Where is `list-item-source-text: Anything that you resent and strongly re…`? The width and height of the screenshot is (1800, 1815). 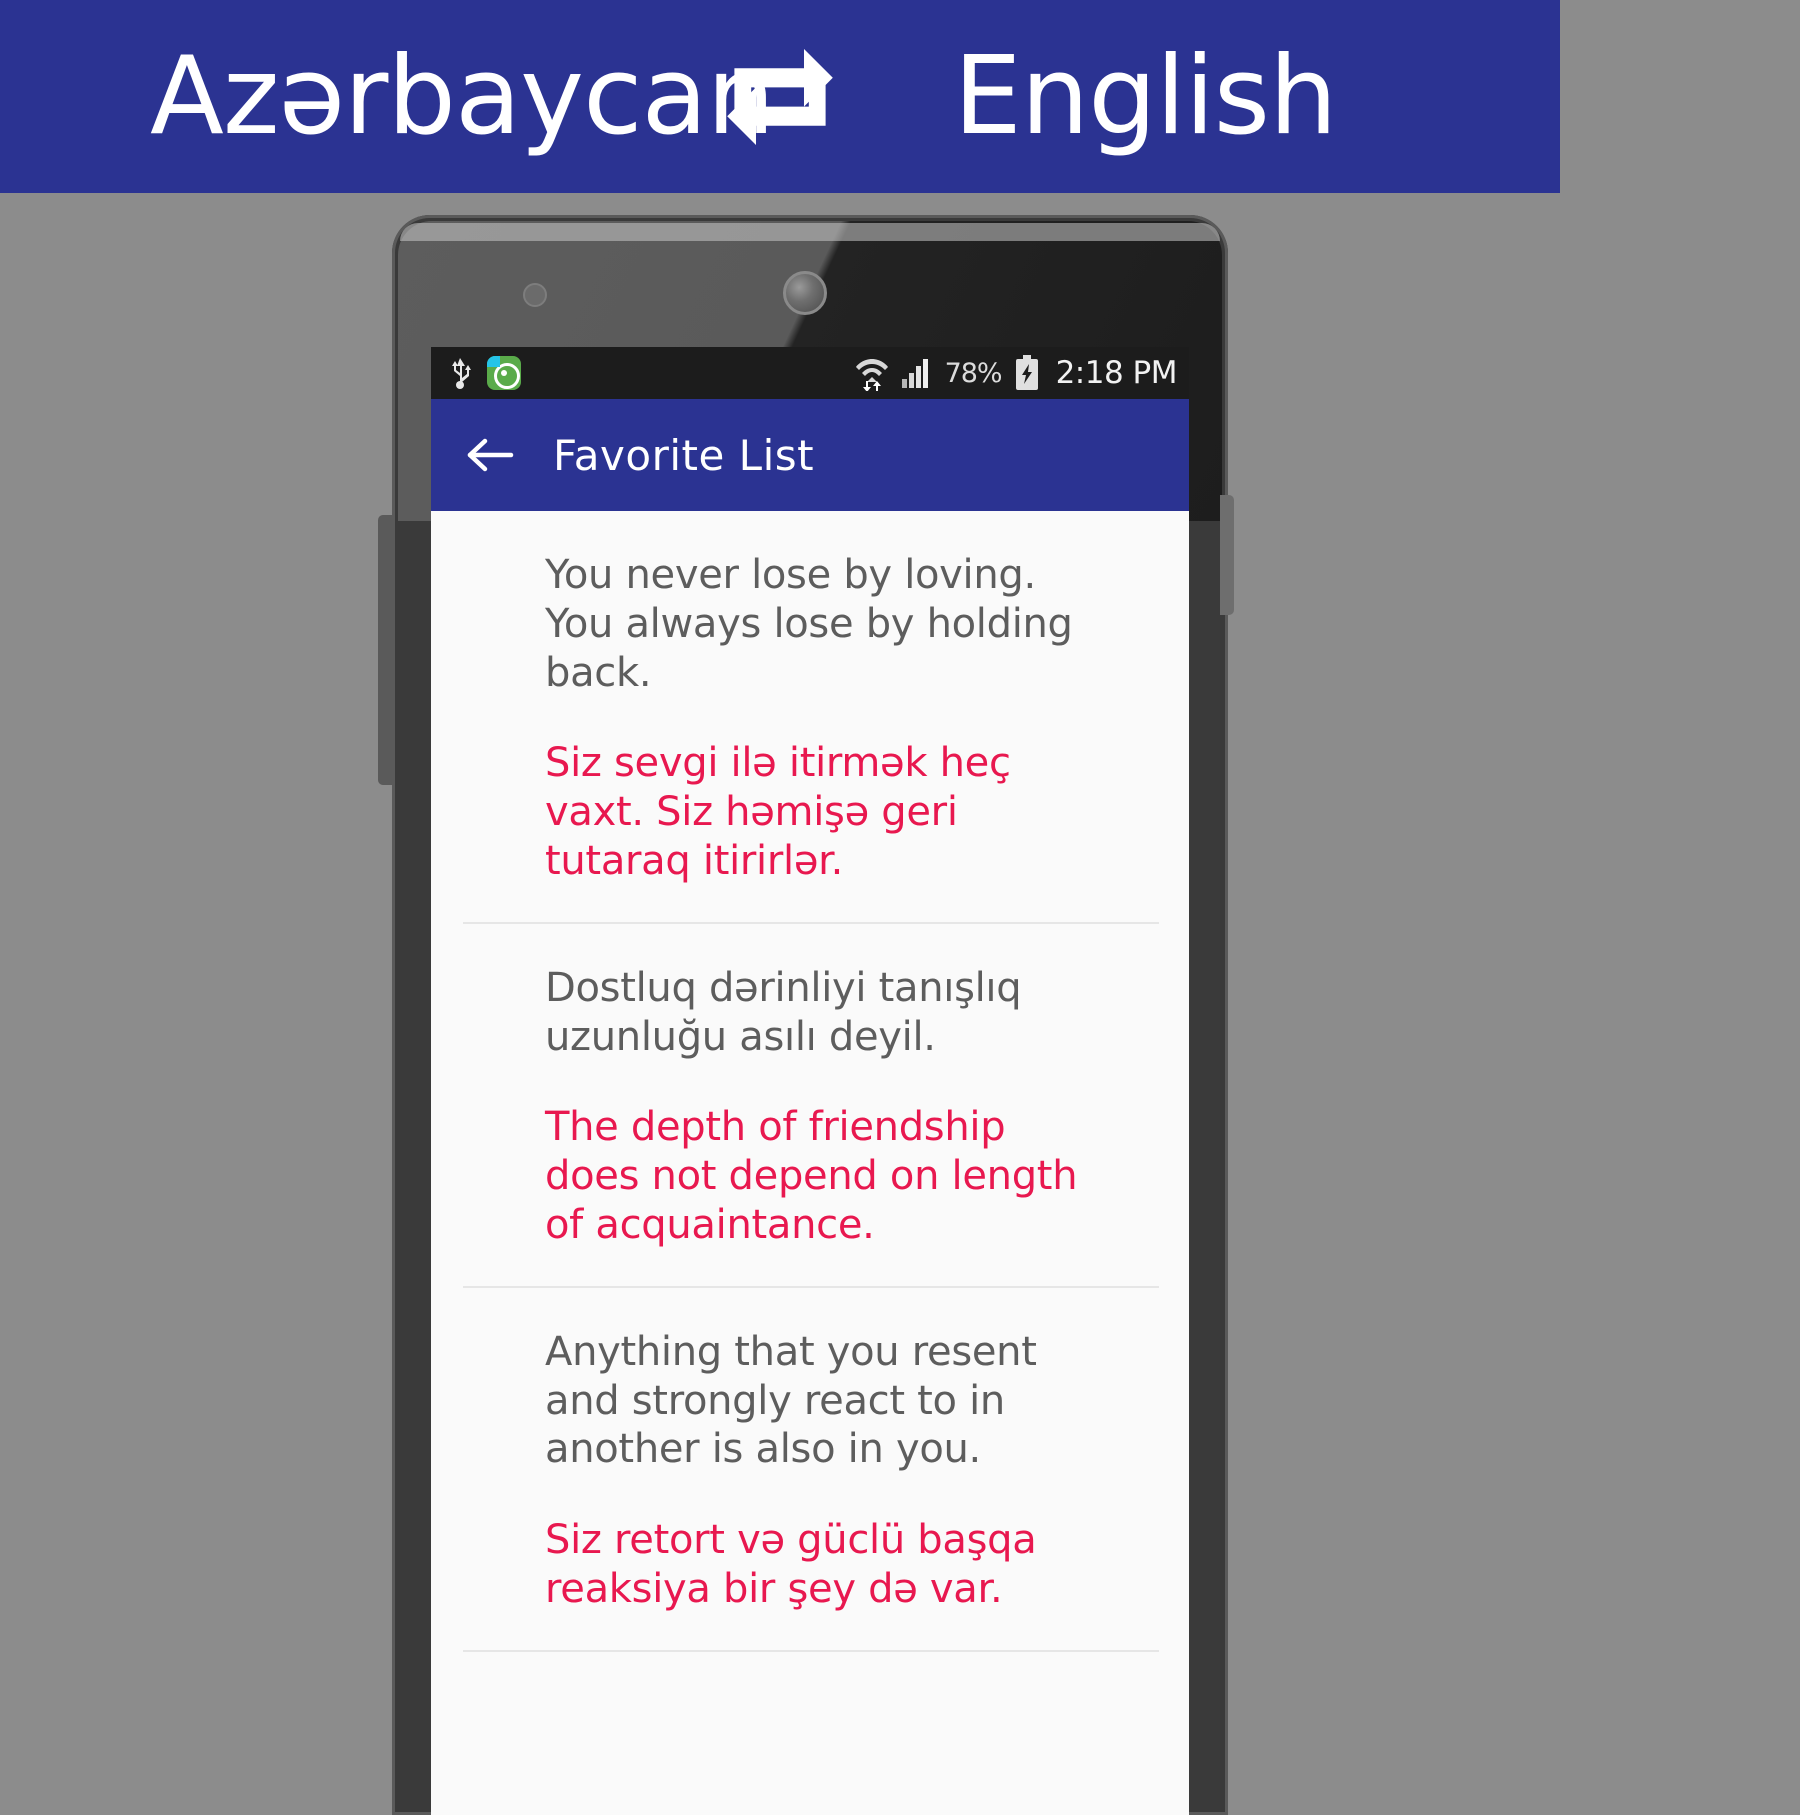
list-item-source-text: Anything that you resent and strongly re… is located at coordinates (791, 1400).